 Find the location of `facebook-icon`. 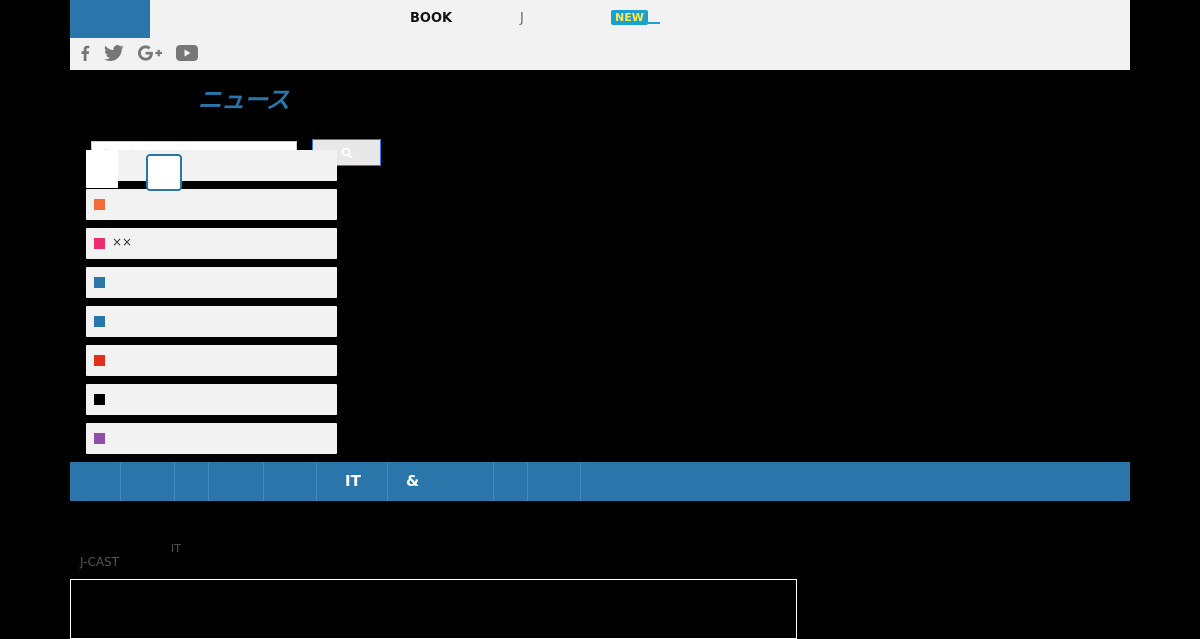

facebook-icon is located at coordinates (85, 53).